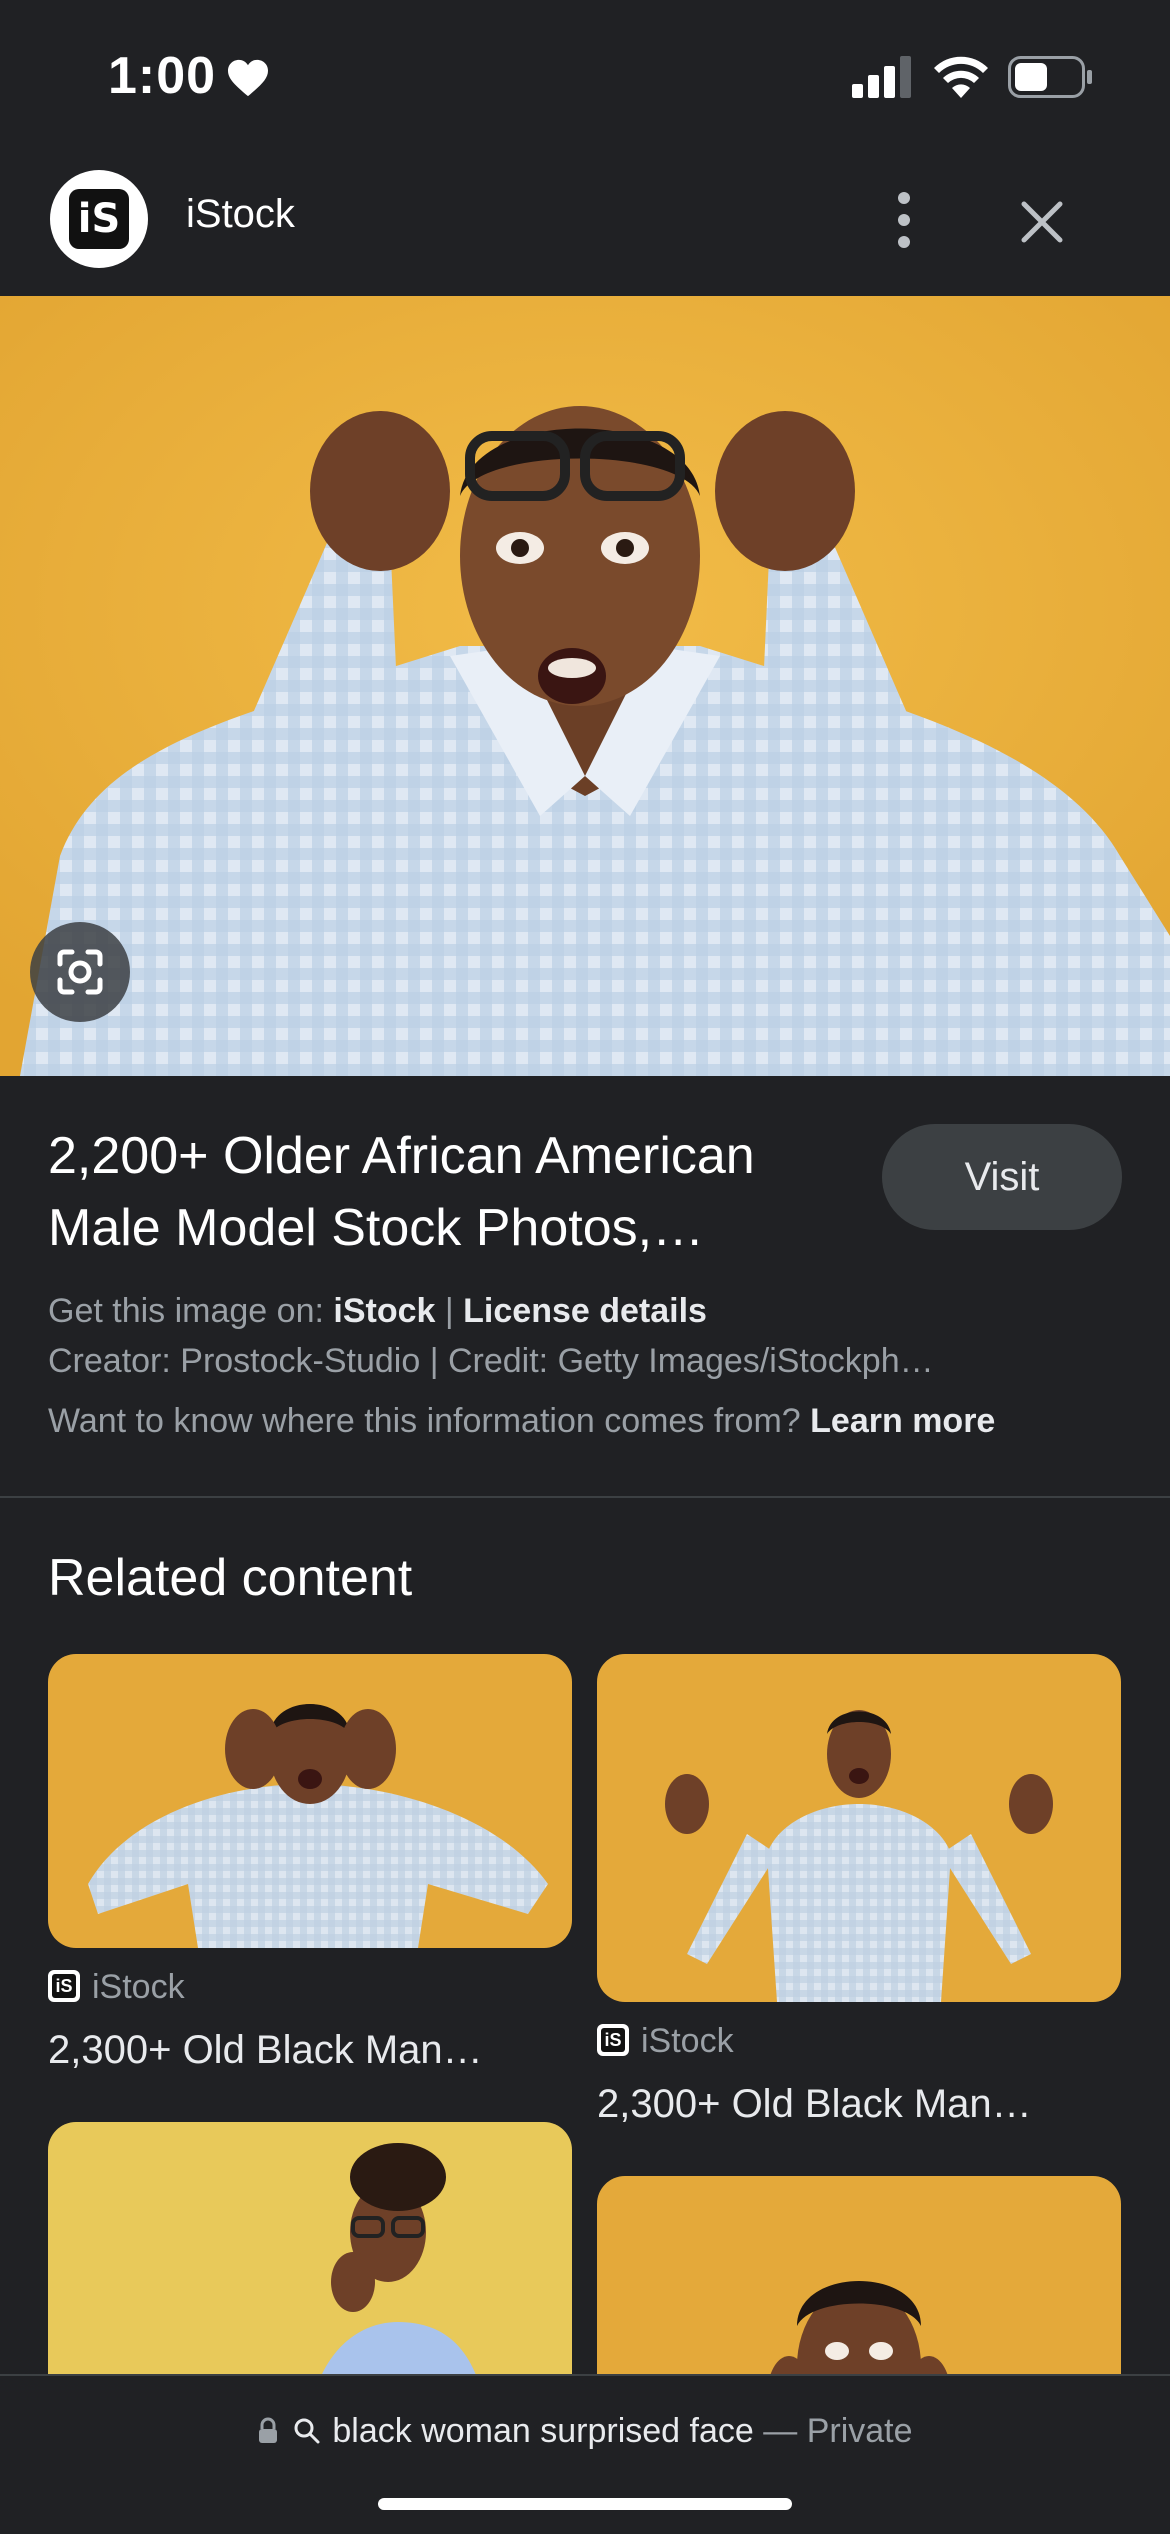 Image resolution: width=1170 pixels, height=2534 pixels. I want to click on address-bar: black woman surprised face — Private, so click(585, 2431).